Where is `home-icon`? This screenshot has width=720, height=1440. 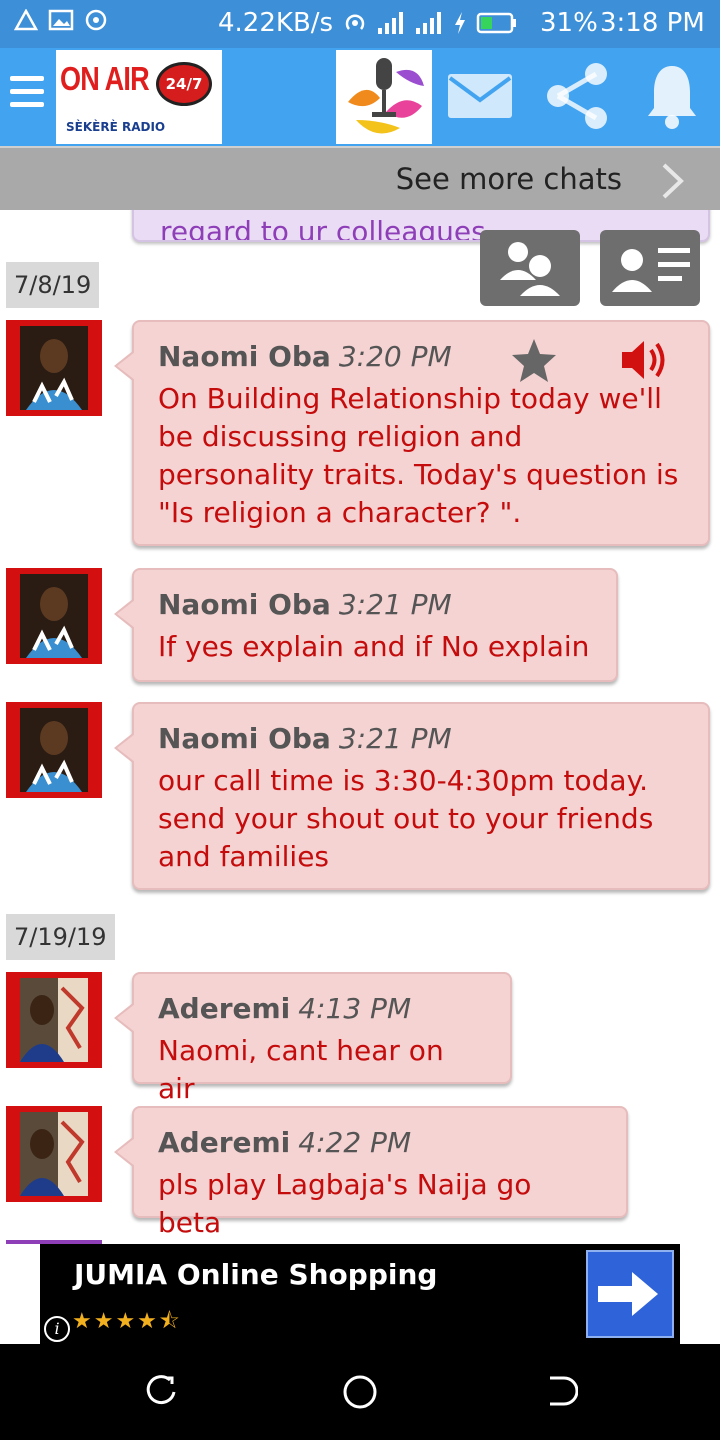 home-icon is located at coordinates (360, 1392).